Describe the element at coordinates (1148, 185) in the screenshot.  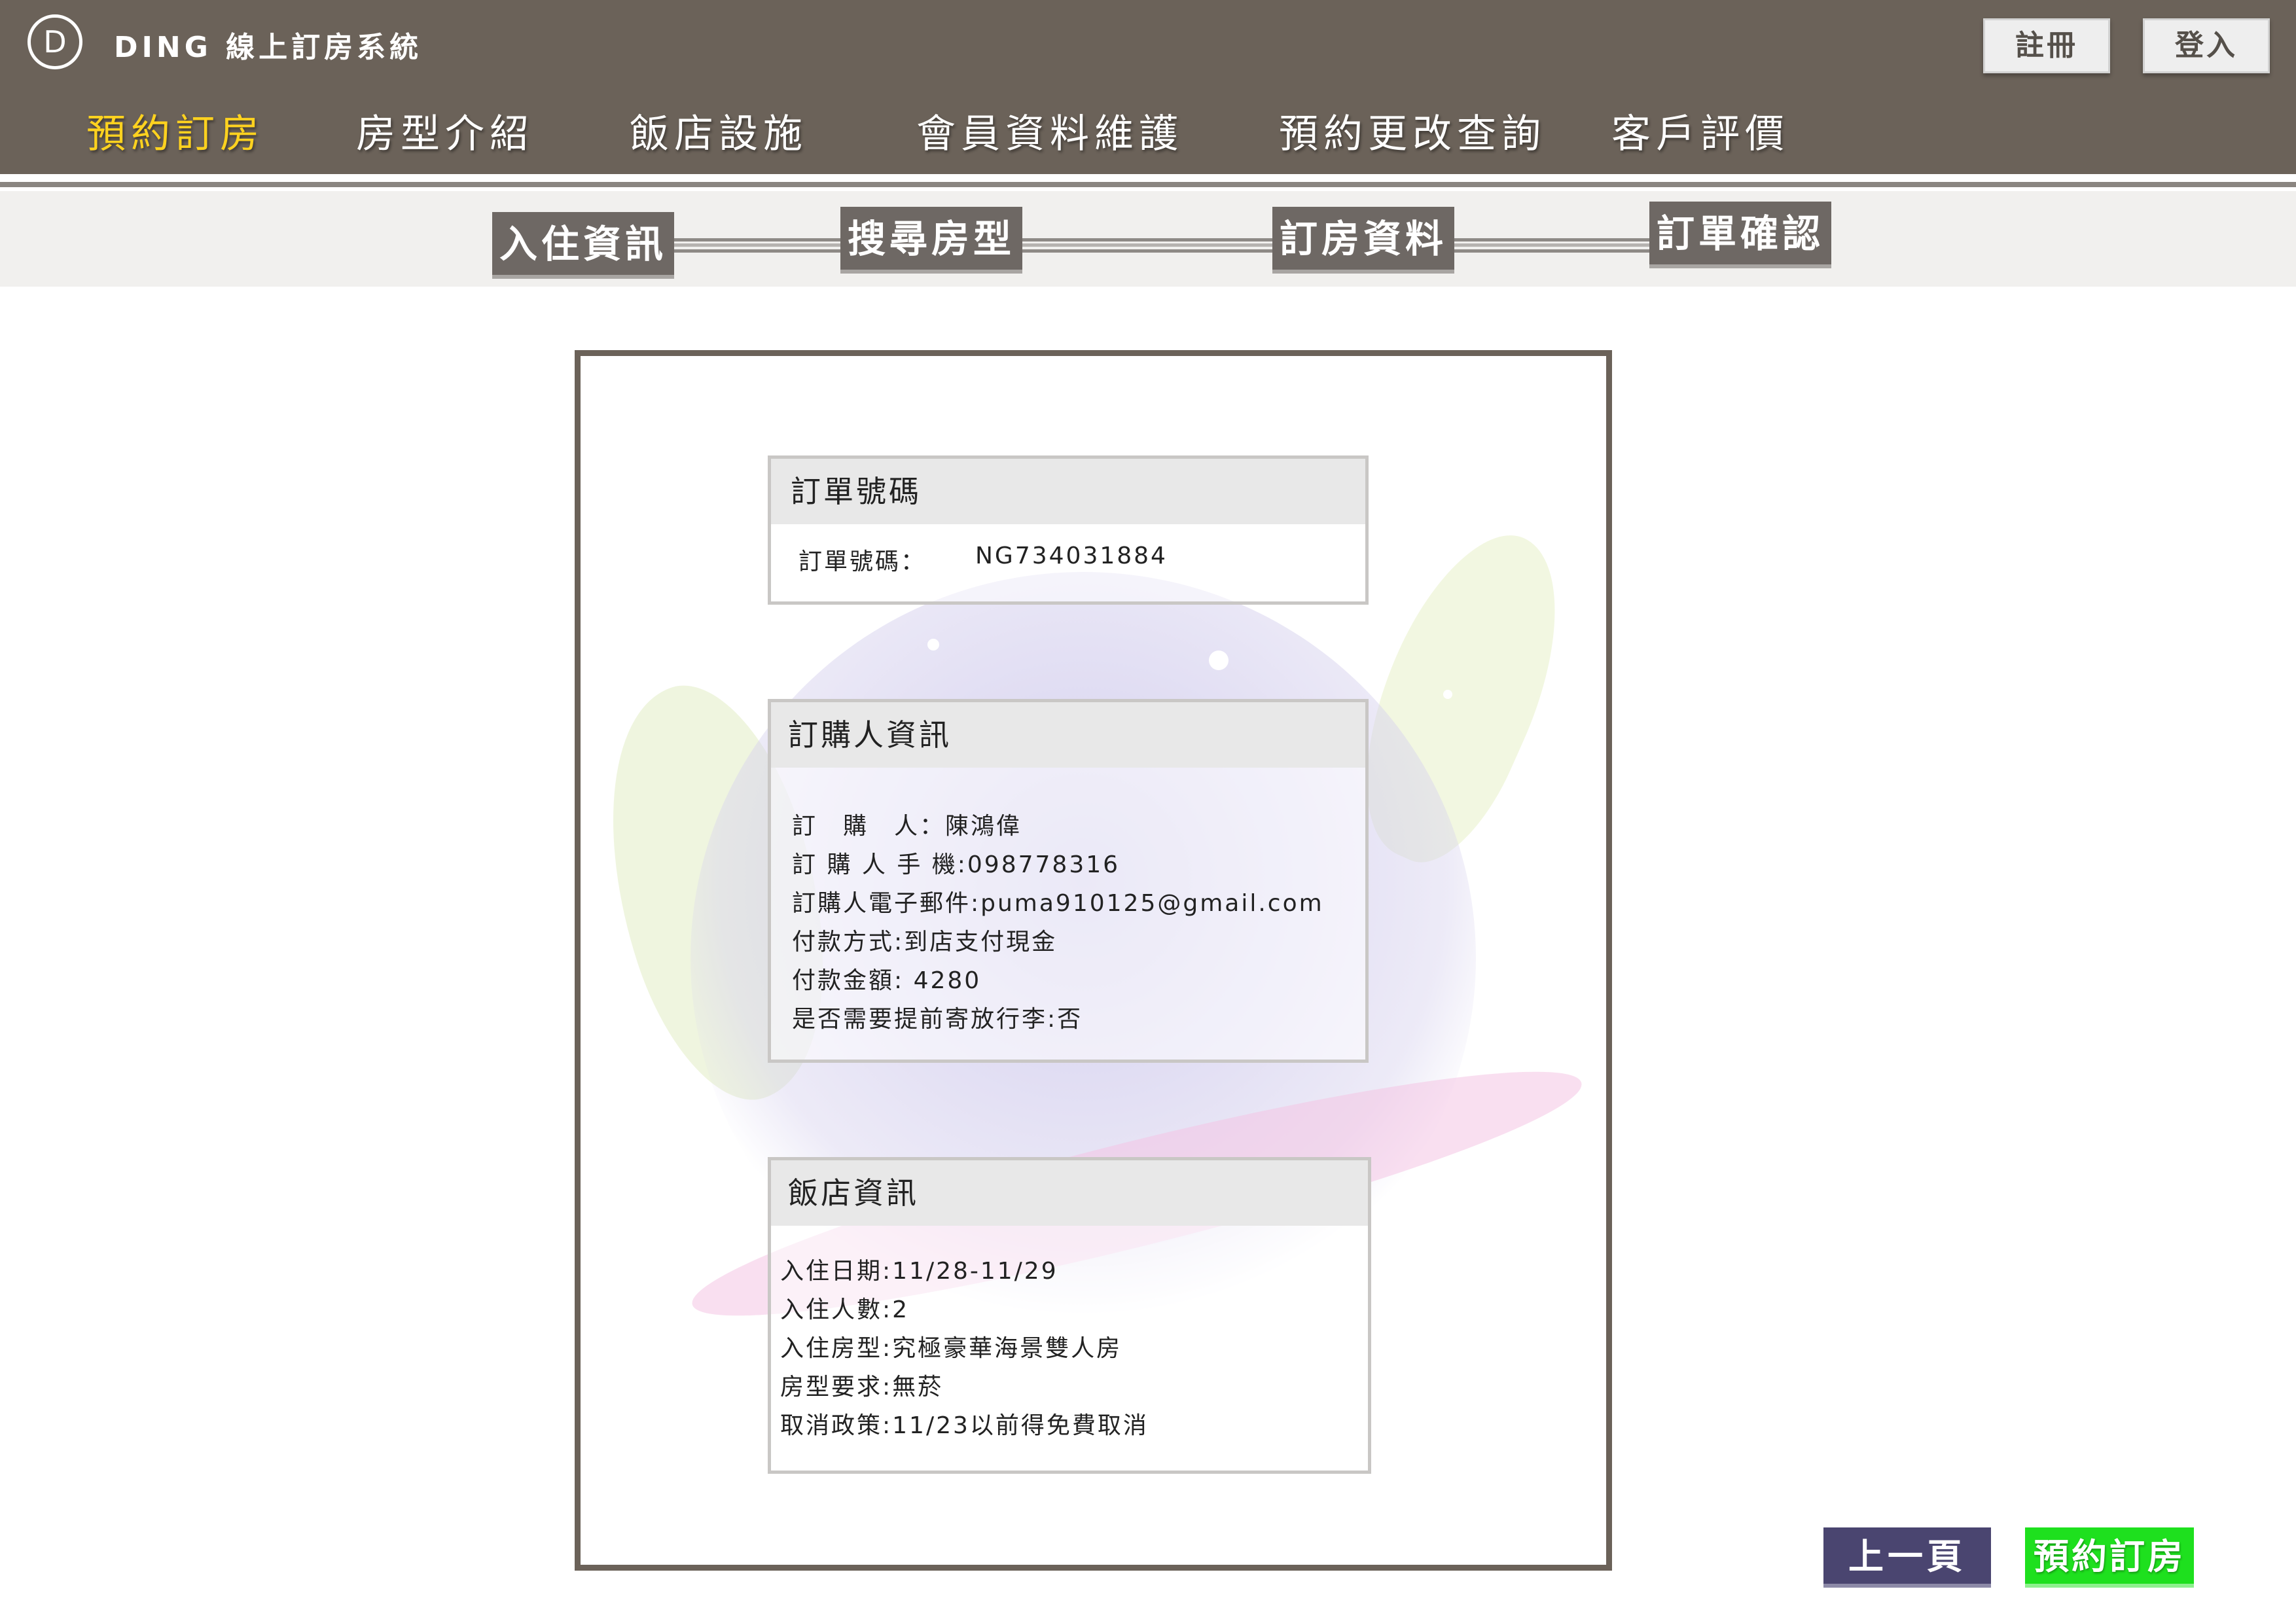
I see `header-divider` at that location.